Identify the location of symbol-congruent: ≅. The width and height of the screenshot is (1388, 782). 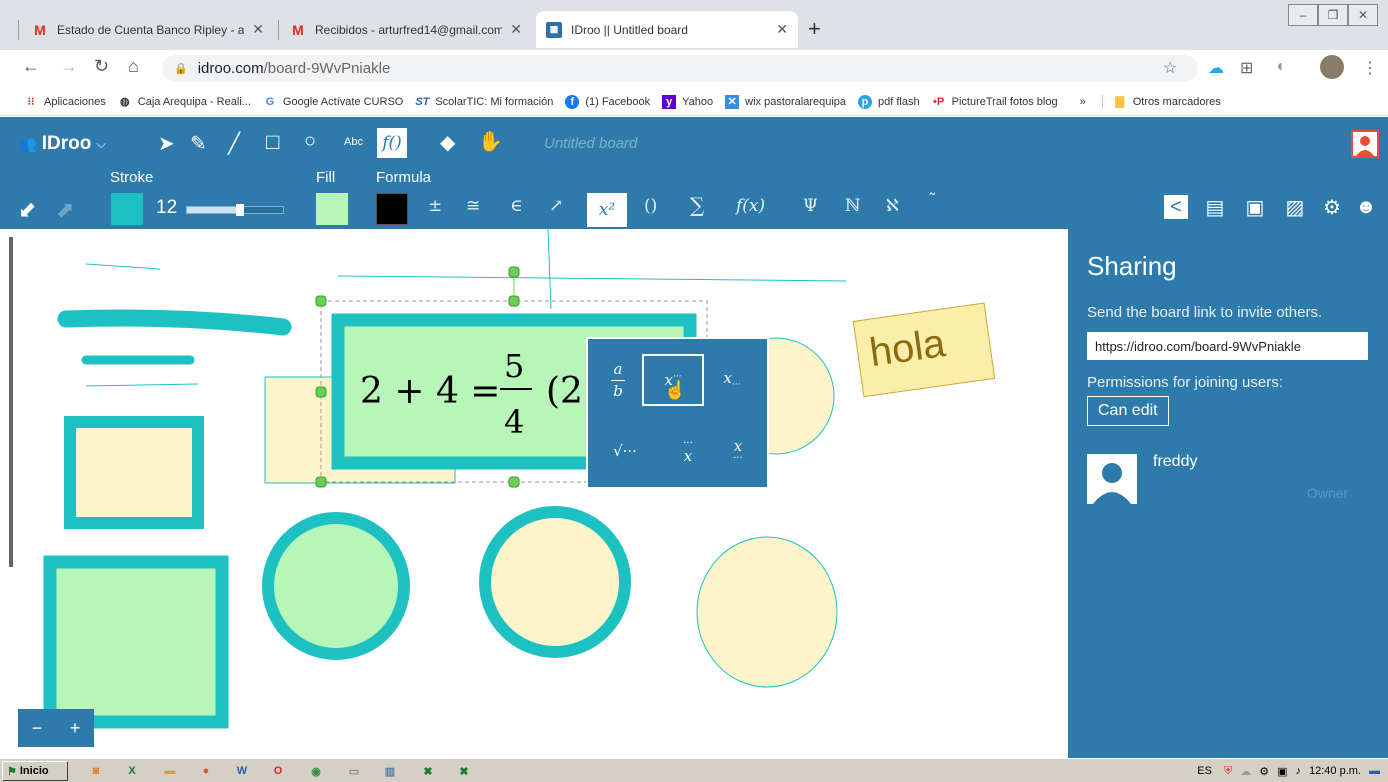
(473, 206).